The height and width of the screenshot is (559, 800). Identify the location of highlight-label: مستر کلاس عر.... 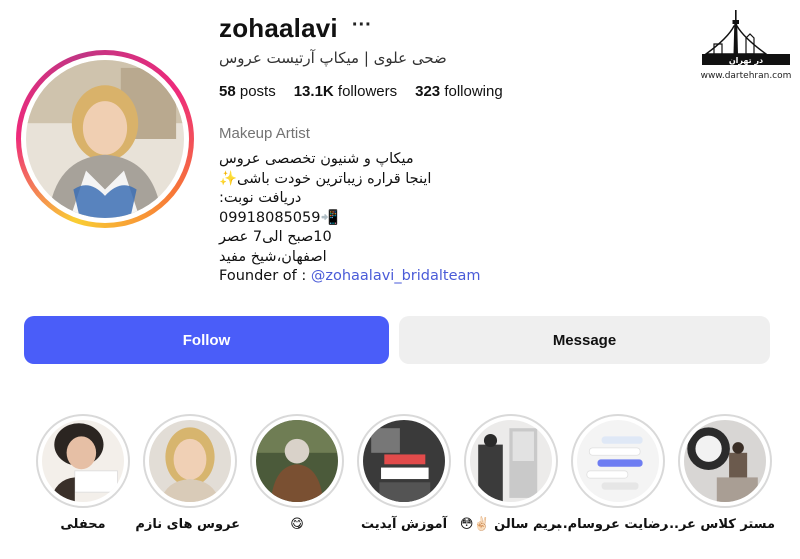
(719, 524).